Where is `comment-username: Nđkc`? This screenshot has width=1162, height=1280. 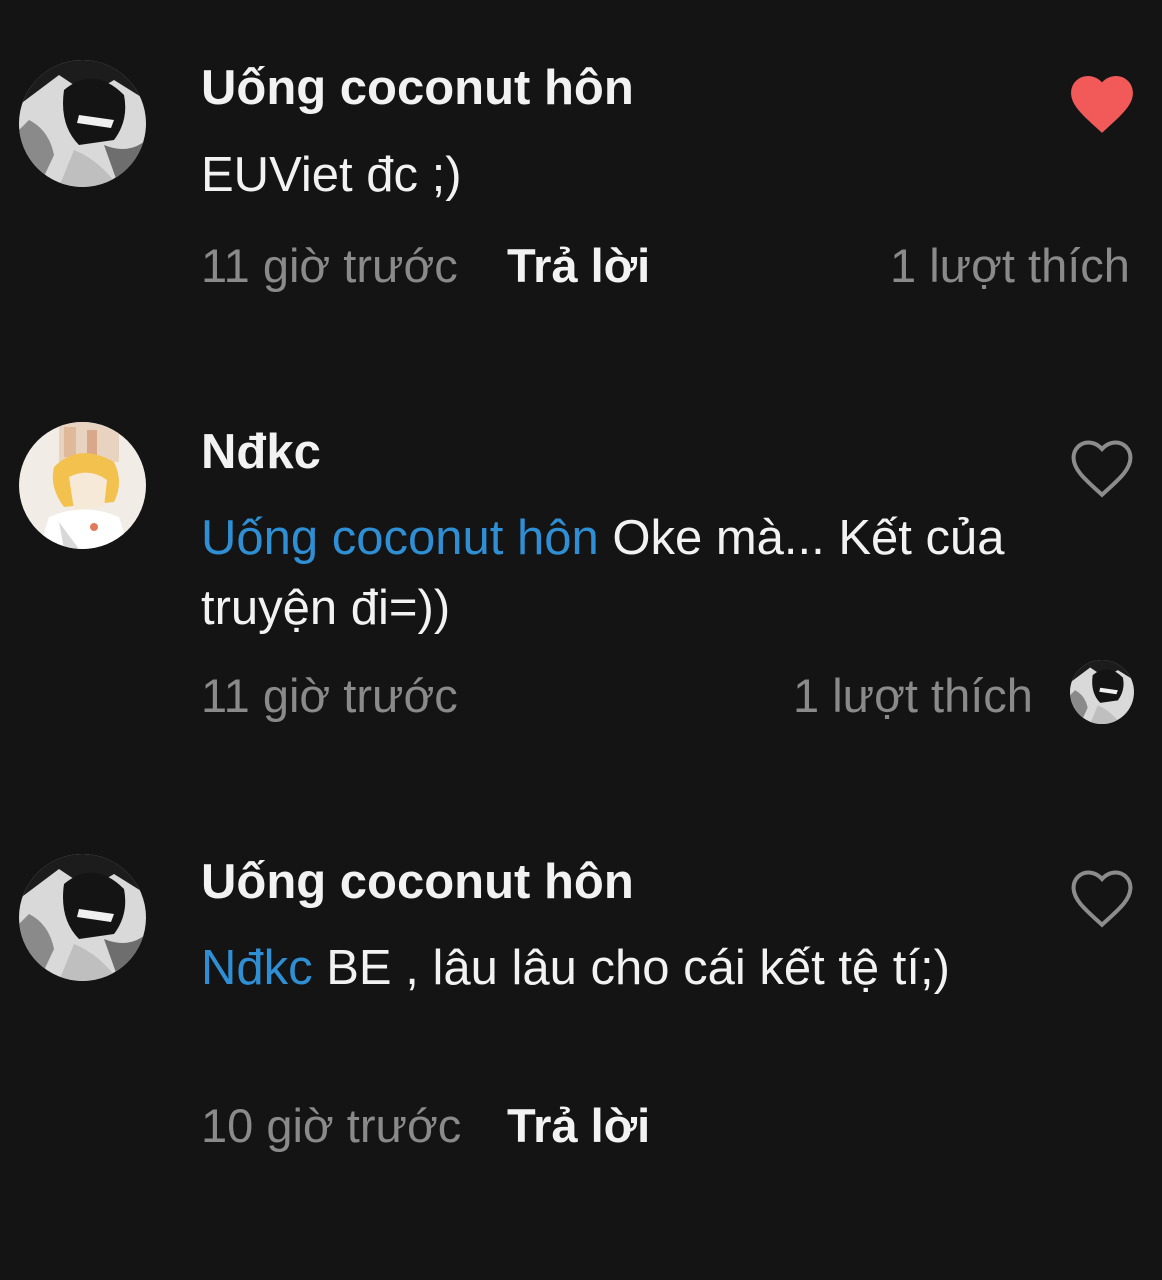
comment-username: Nđkc is located at coordinates (261, 452).